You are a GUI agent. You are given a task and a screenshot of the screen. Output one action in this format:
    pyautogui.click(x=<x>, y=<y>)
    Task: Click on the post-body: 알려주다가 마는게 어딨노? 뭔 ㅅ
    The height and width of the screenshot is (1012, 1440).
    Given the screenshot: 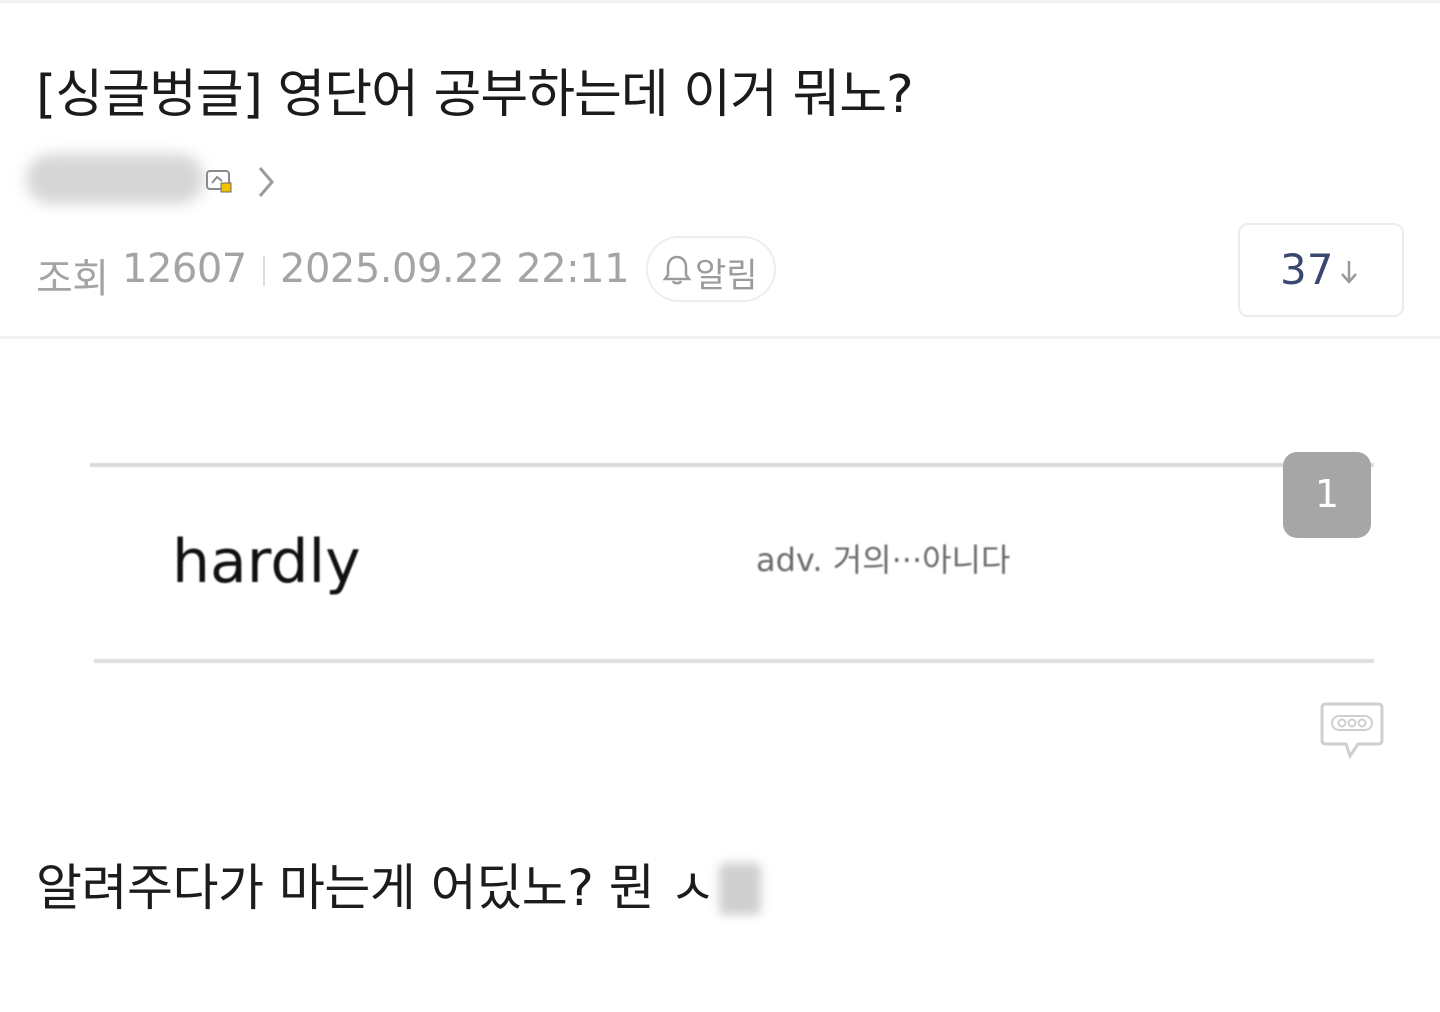 What is the action you would take?
    pyautogui.click(x=399, y=884)
    